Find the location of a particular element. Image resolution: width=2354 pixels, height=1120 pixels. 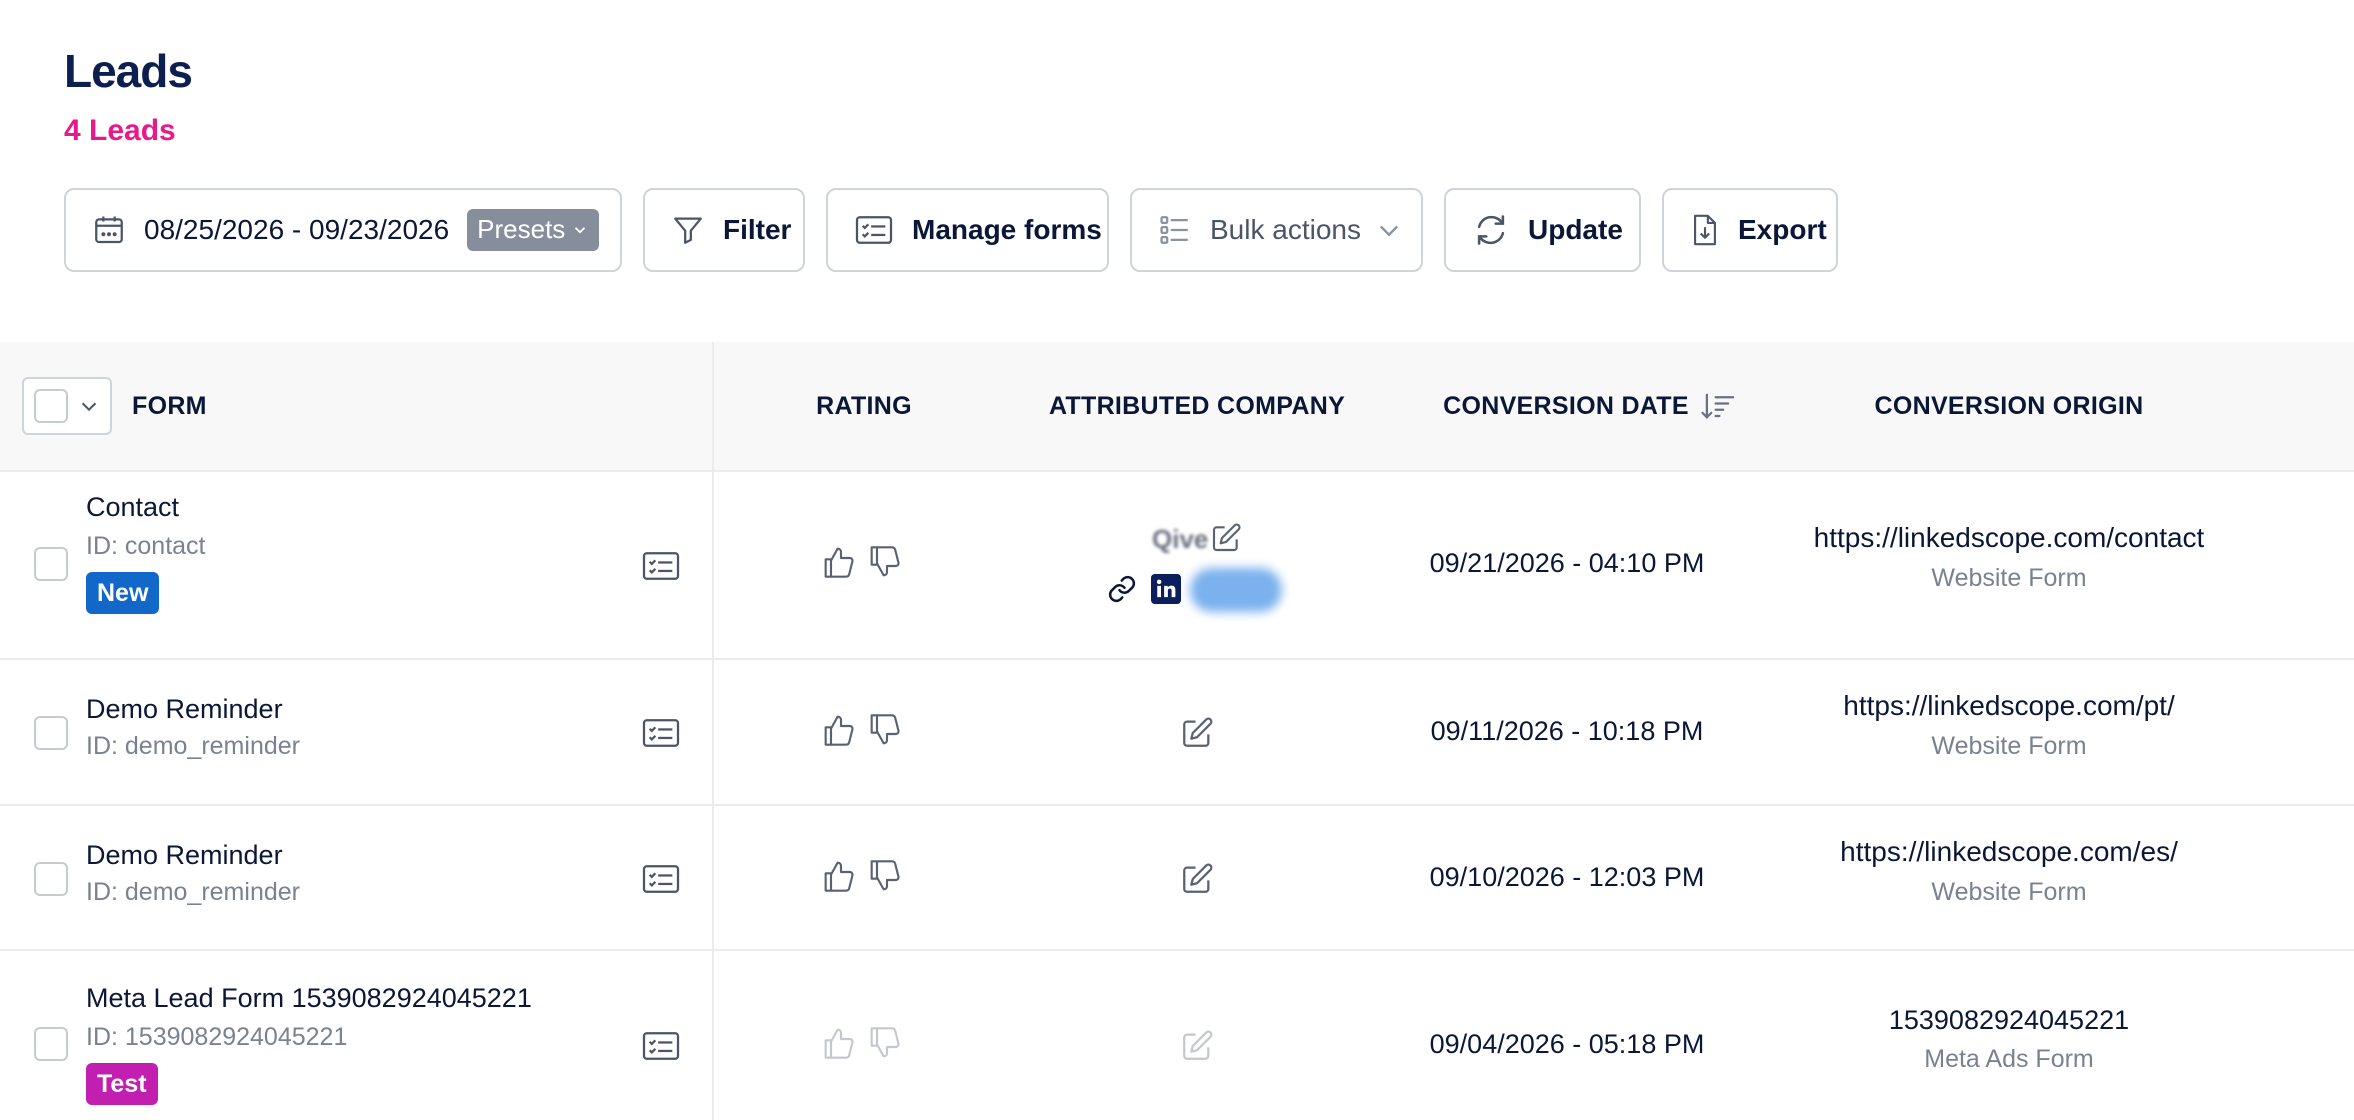

manage-forms-label: Manage forms is located at coordinates (1007, 229).